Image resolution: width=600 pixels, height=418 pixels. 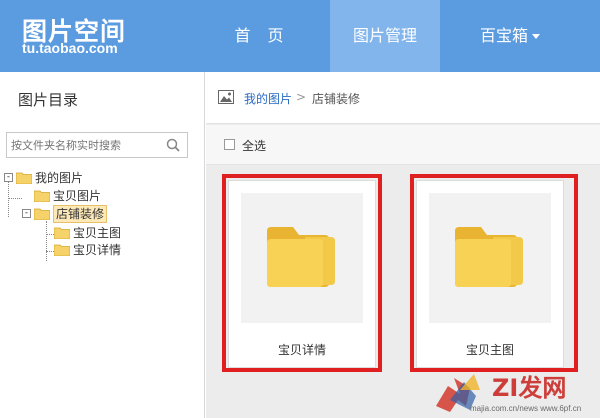 What do you see at coordinates (48, 100) in the screenshot?
I see `sidebar-title: 图片目录` at bounding box center [48, 100].